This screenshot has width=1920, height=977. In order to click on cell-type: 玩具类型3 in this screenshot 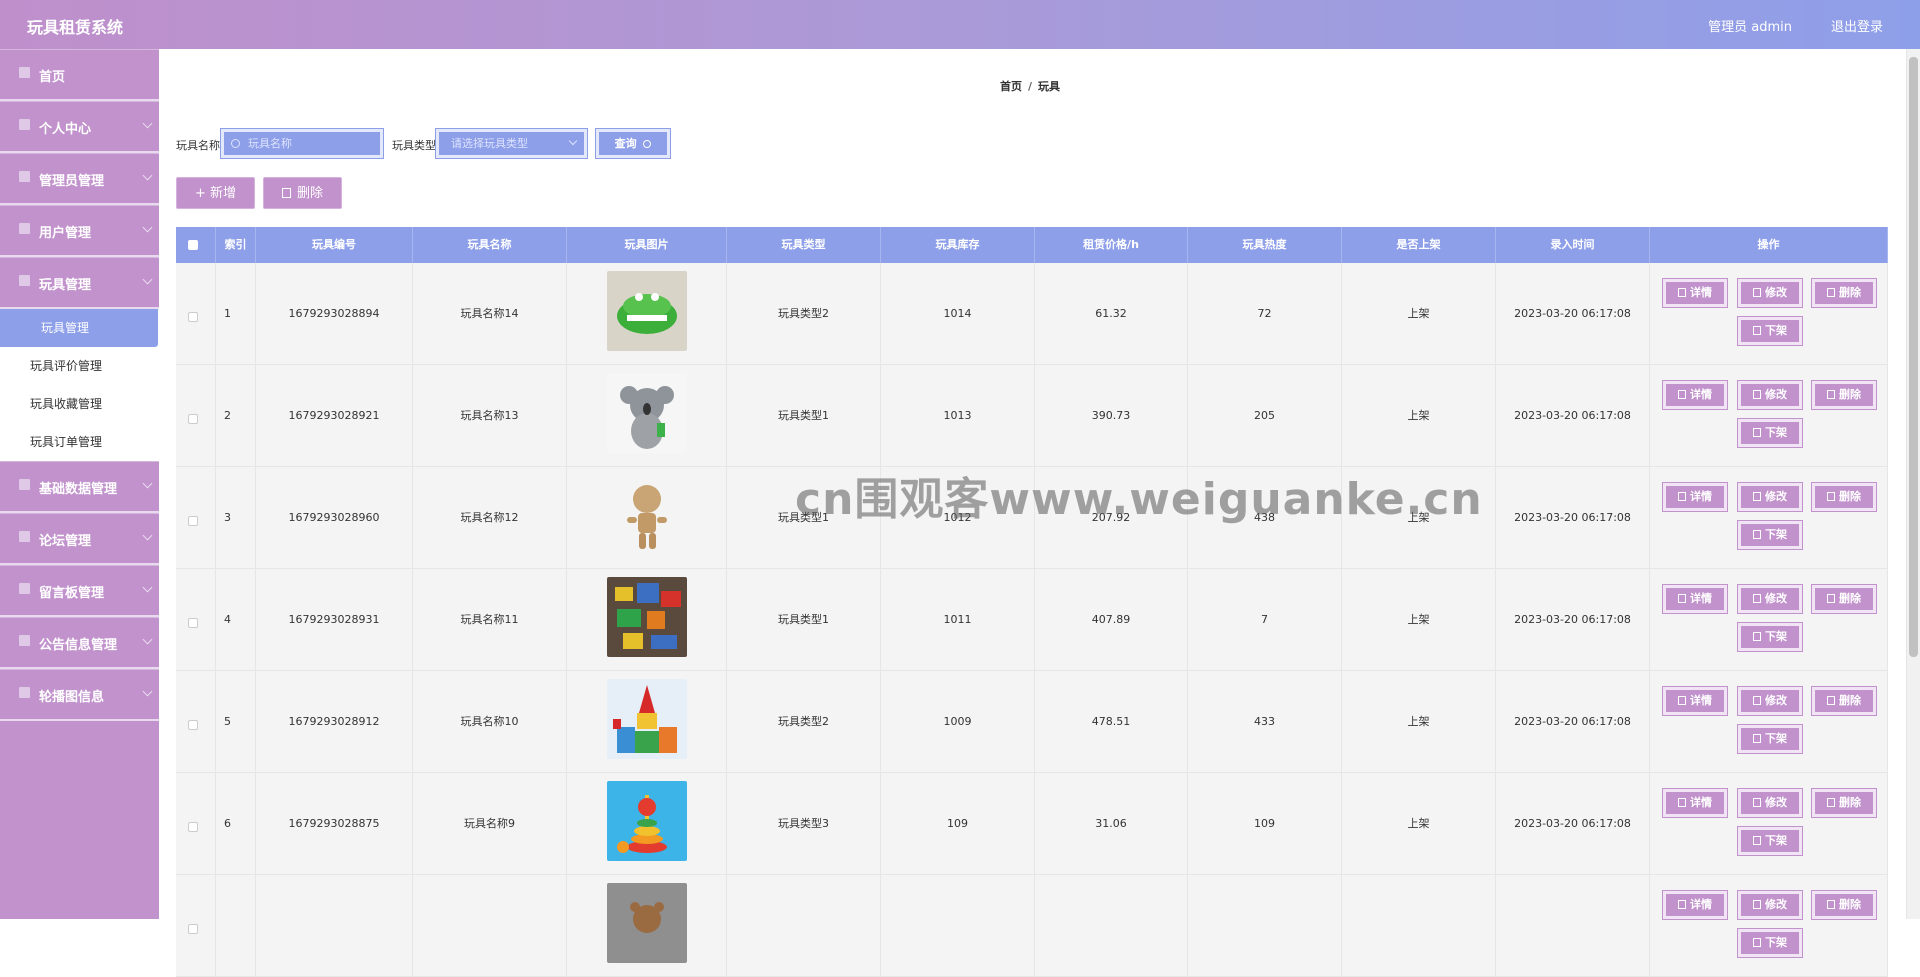, I will do `click(804, 823)`.